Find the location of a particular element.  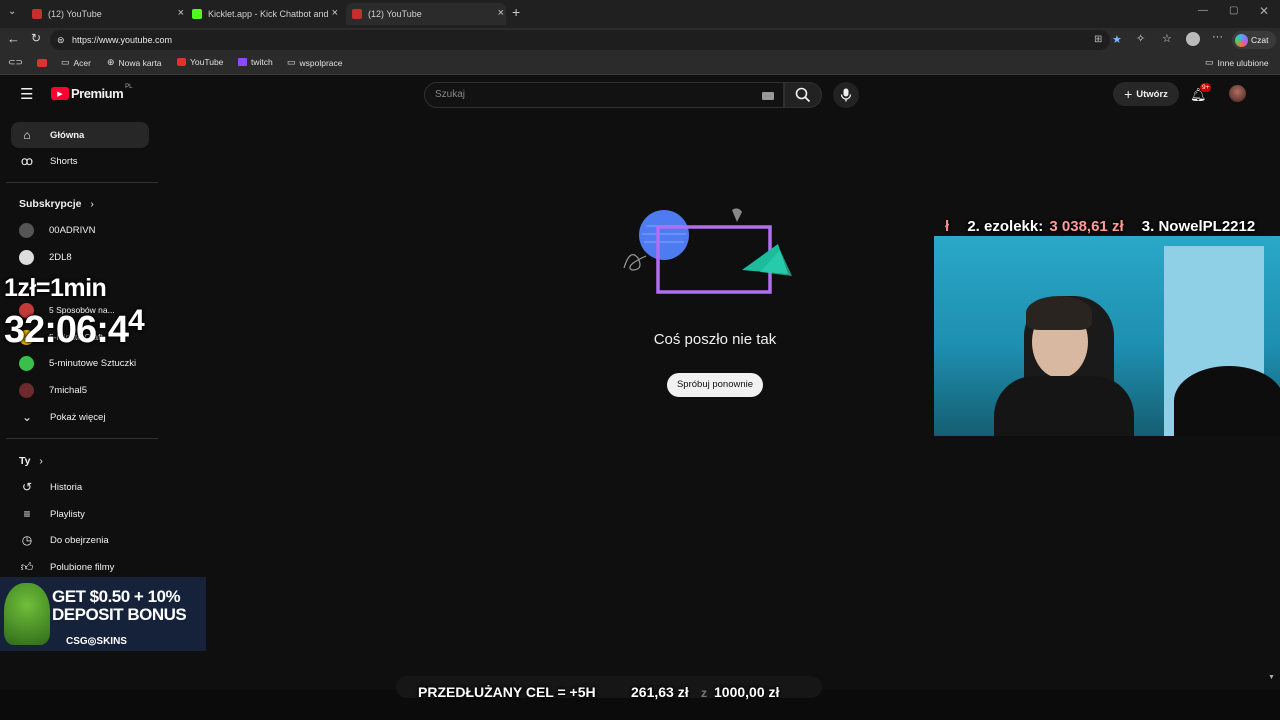

ad-character is located at coordinates (27, 614).